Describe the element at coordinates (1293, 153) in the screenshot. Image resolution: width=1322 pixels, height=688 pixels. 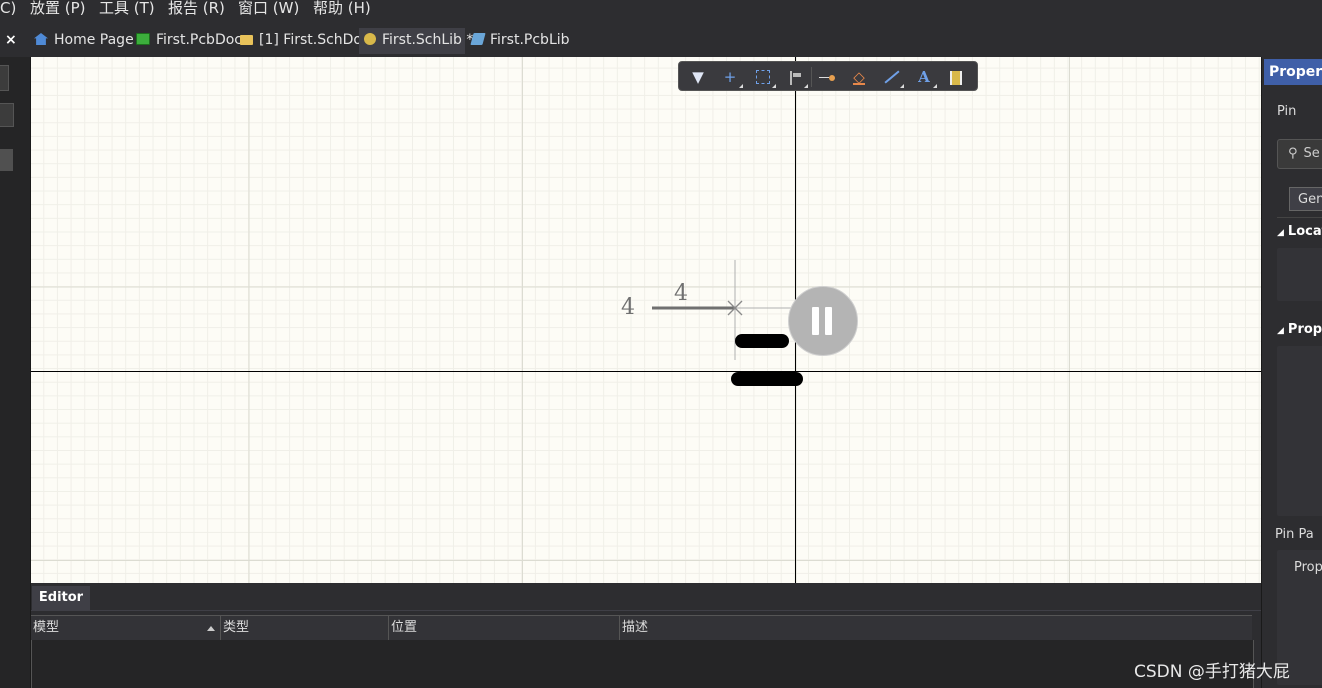
I see `search-icon: ⚲` at that location.